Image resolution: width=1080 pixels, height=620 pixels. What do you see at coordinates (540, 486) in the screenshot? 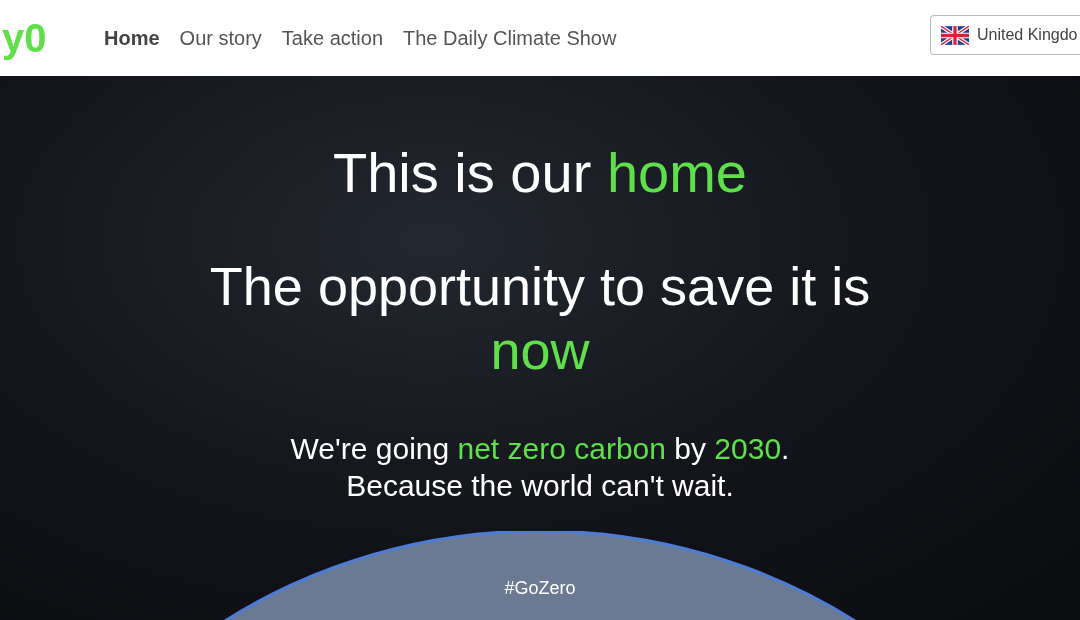
I see `hero-text: Because the world can't wait.` at bounding box center [540, 486].